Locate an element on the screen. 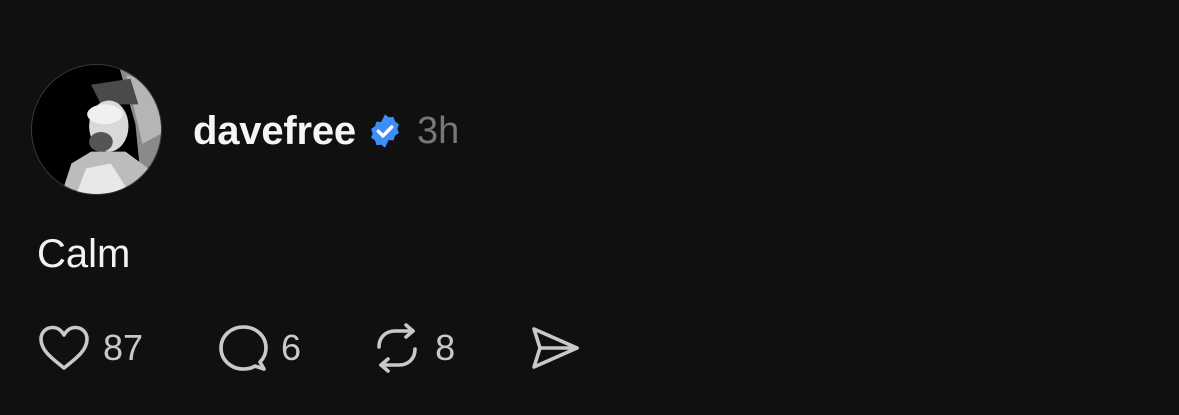 This screenshot has height=415, width=1179. share-button is located at coordinates (555, 348).